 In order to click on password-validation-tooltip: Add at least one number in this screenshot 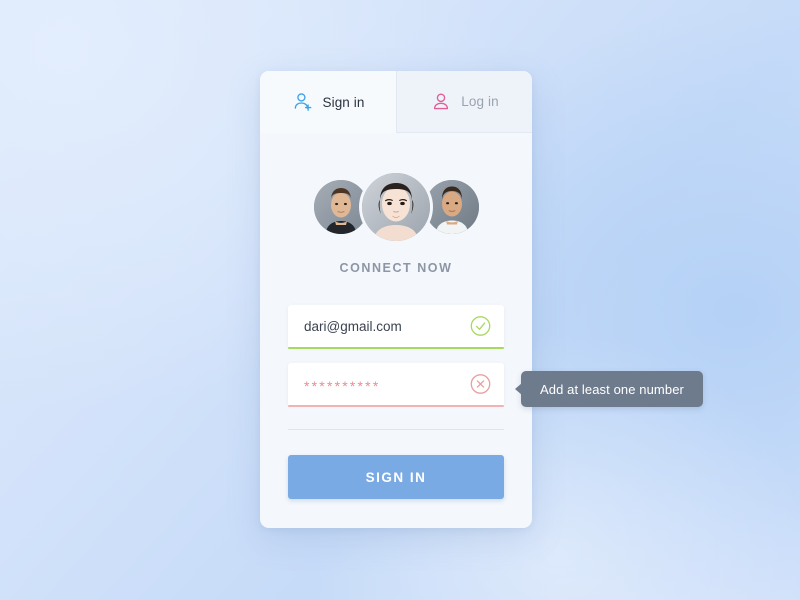, I will do `click(609, 389)`.